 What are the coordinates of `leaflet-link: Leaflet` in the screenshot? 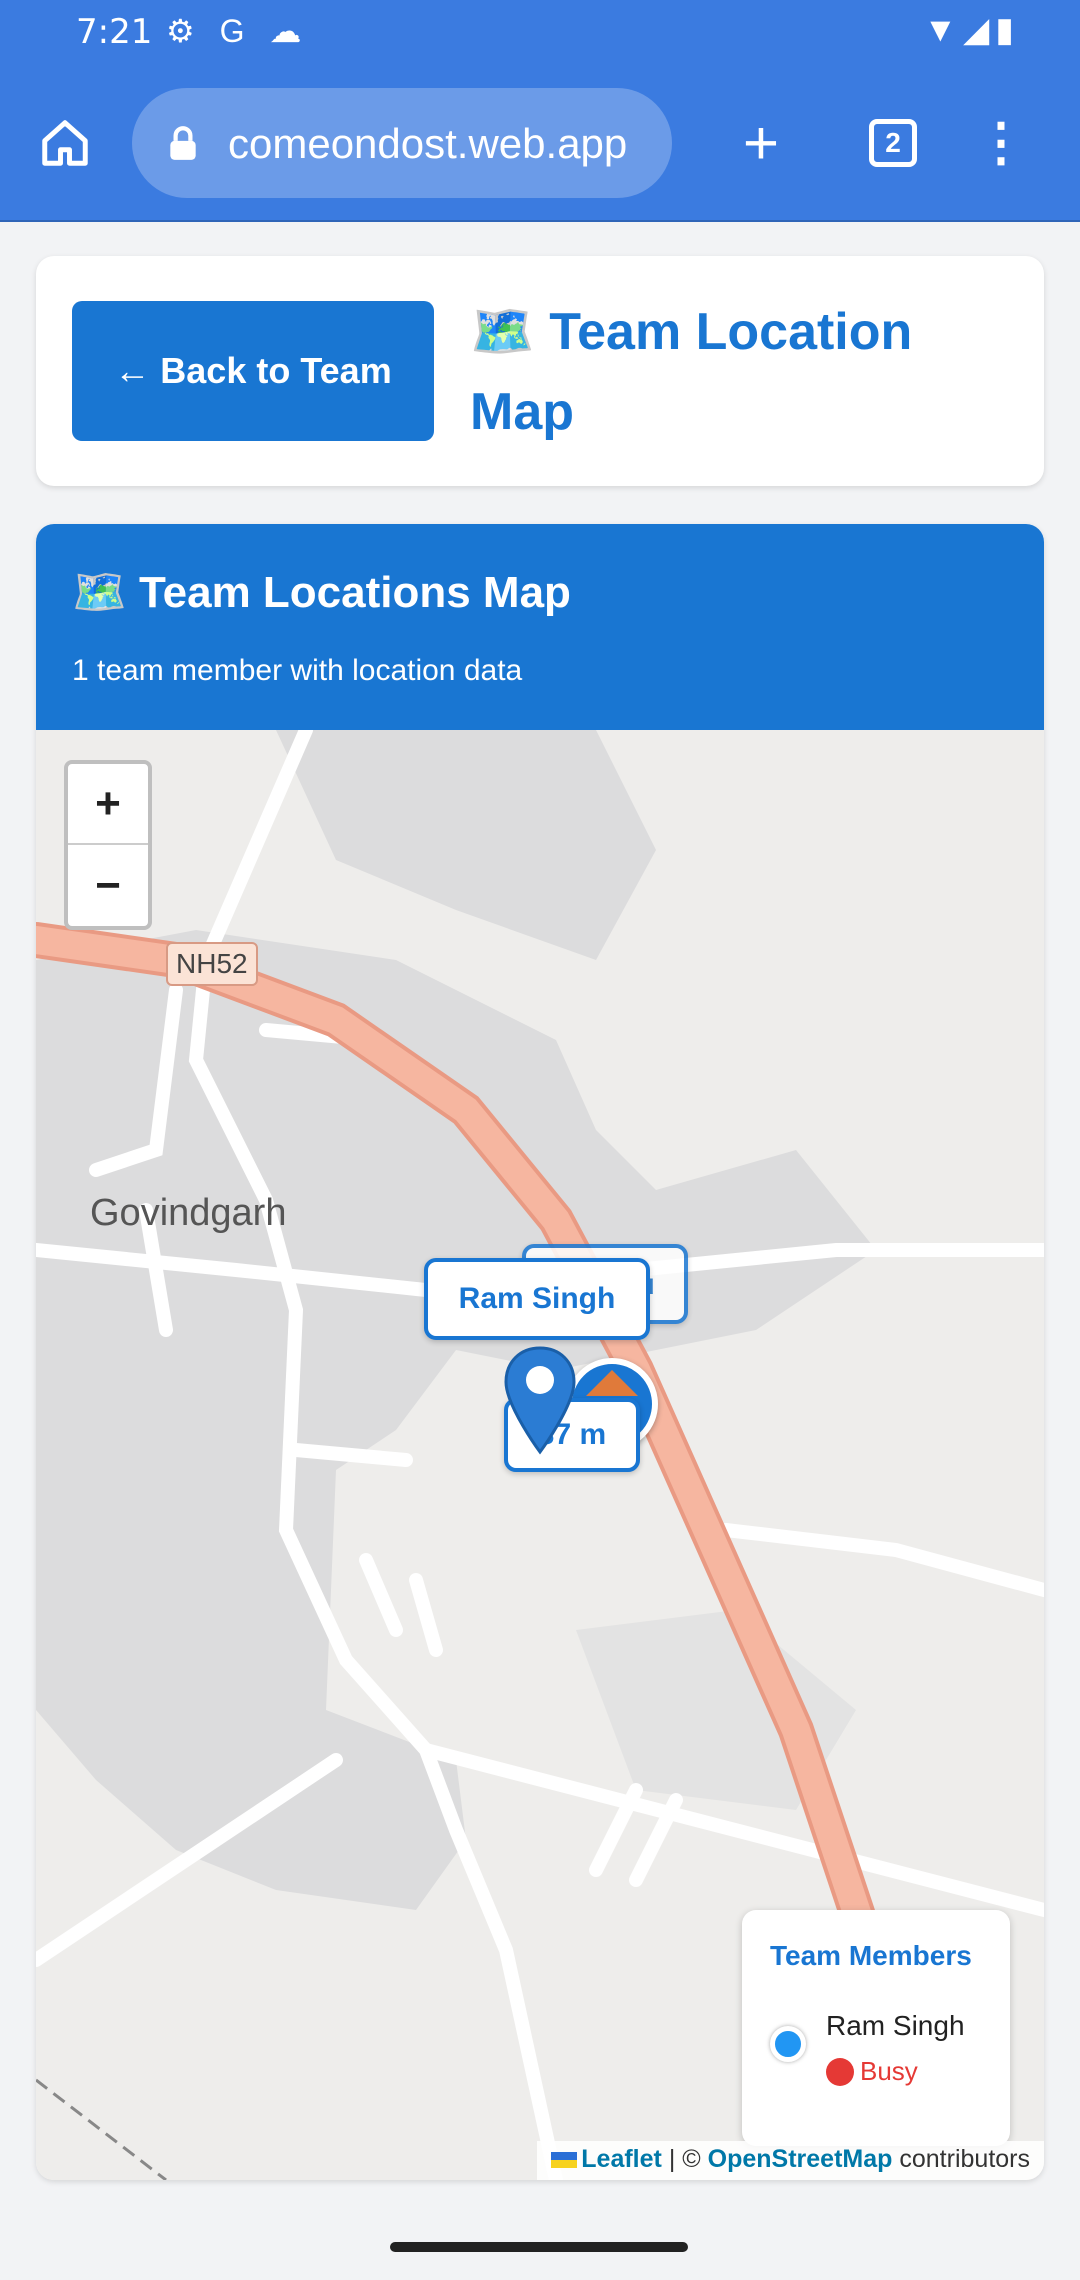 It's located at (621, 2159).